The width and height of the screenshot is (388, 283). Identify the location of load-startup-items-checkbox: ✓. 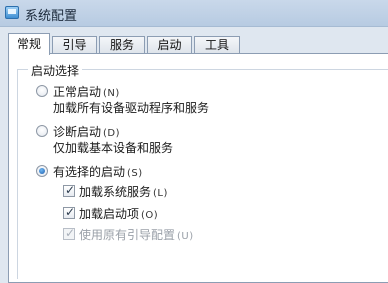
(69, 212).